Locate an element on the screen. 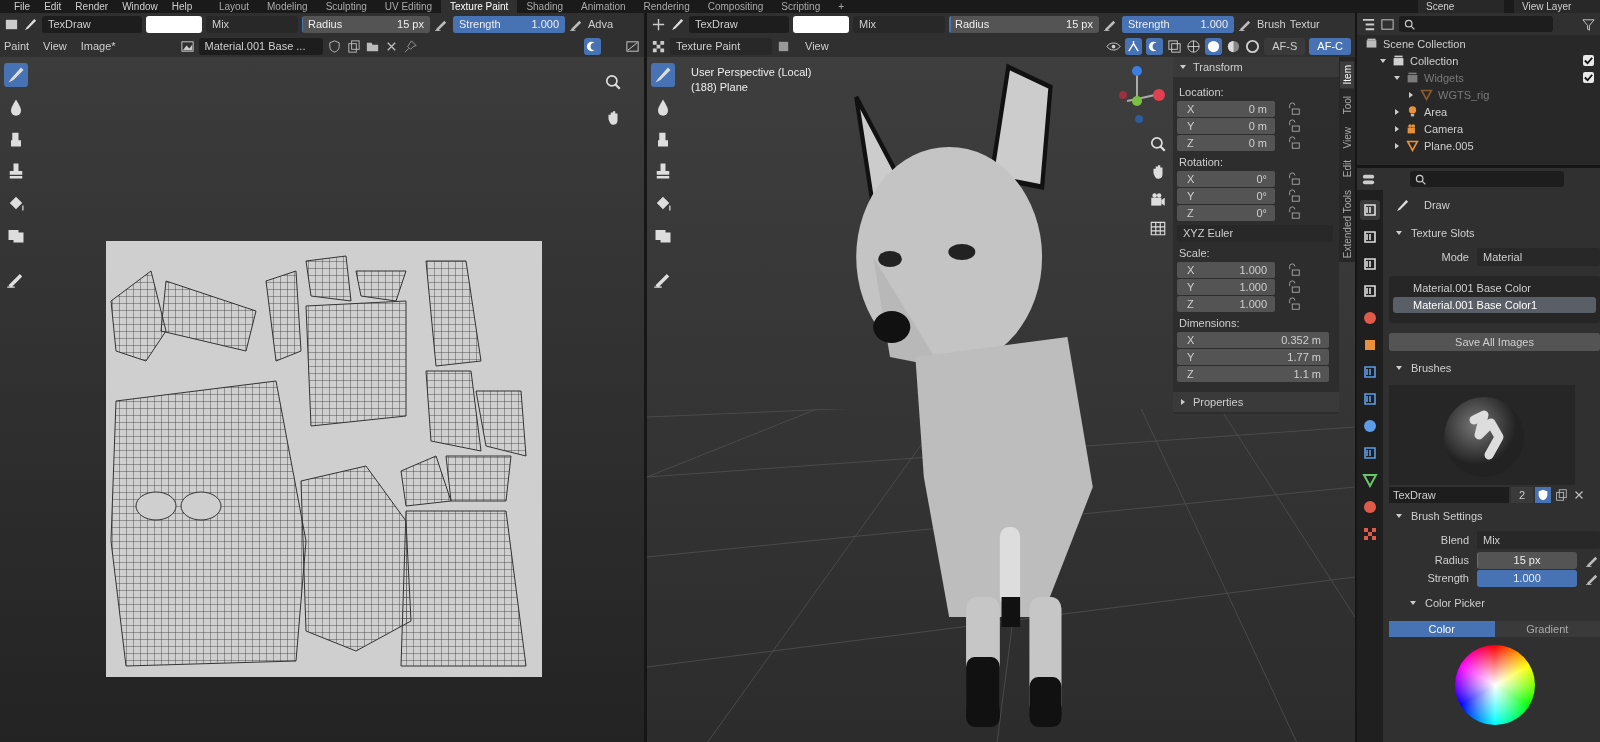 Image resolution: width=1600 pixels, height=742 pixels. workspace-tab: UV Editing is located at coordinates (408, 6).